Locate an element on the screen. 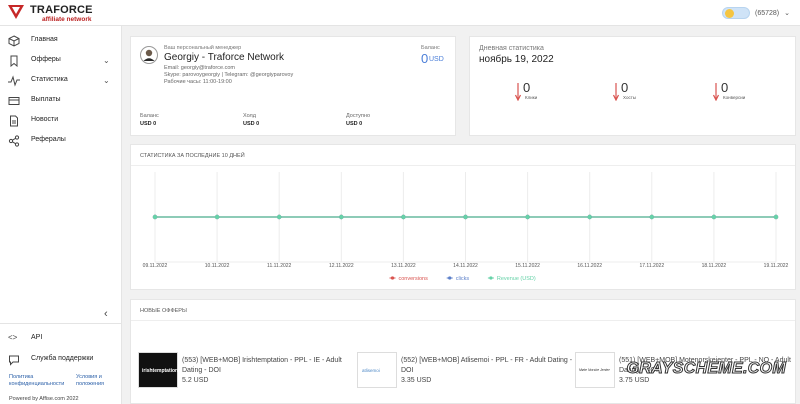 The image size is (800, 404). privacy-policy-link: Политика конфиденциальности is located at coordinates (36, 381).